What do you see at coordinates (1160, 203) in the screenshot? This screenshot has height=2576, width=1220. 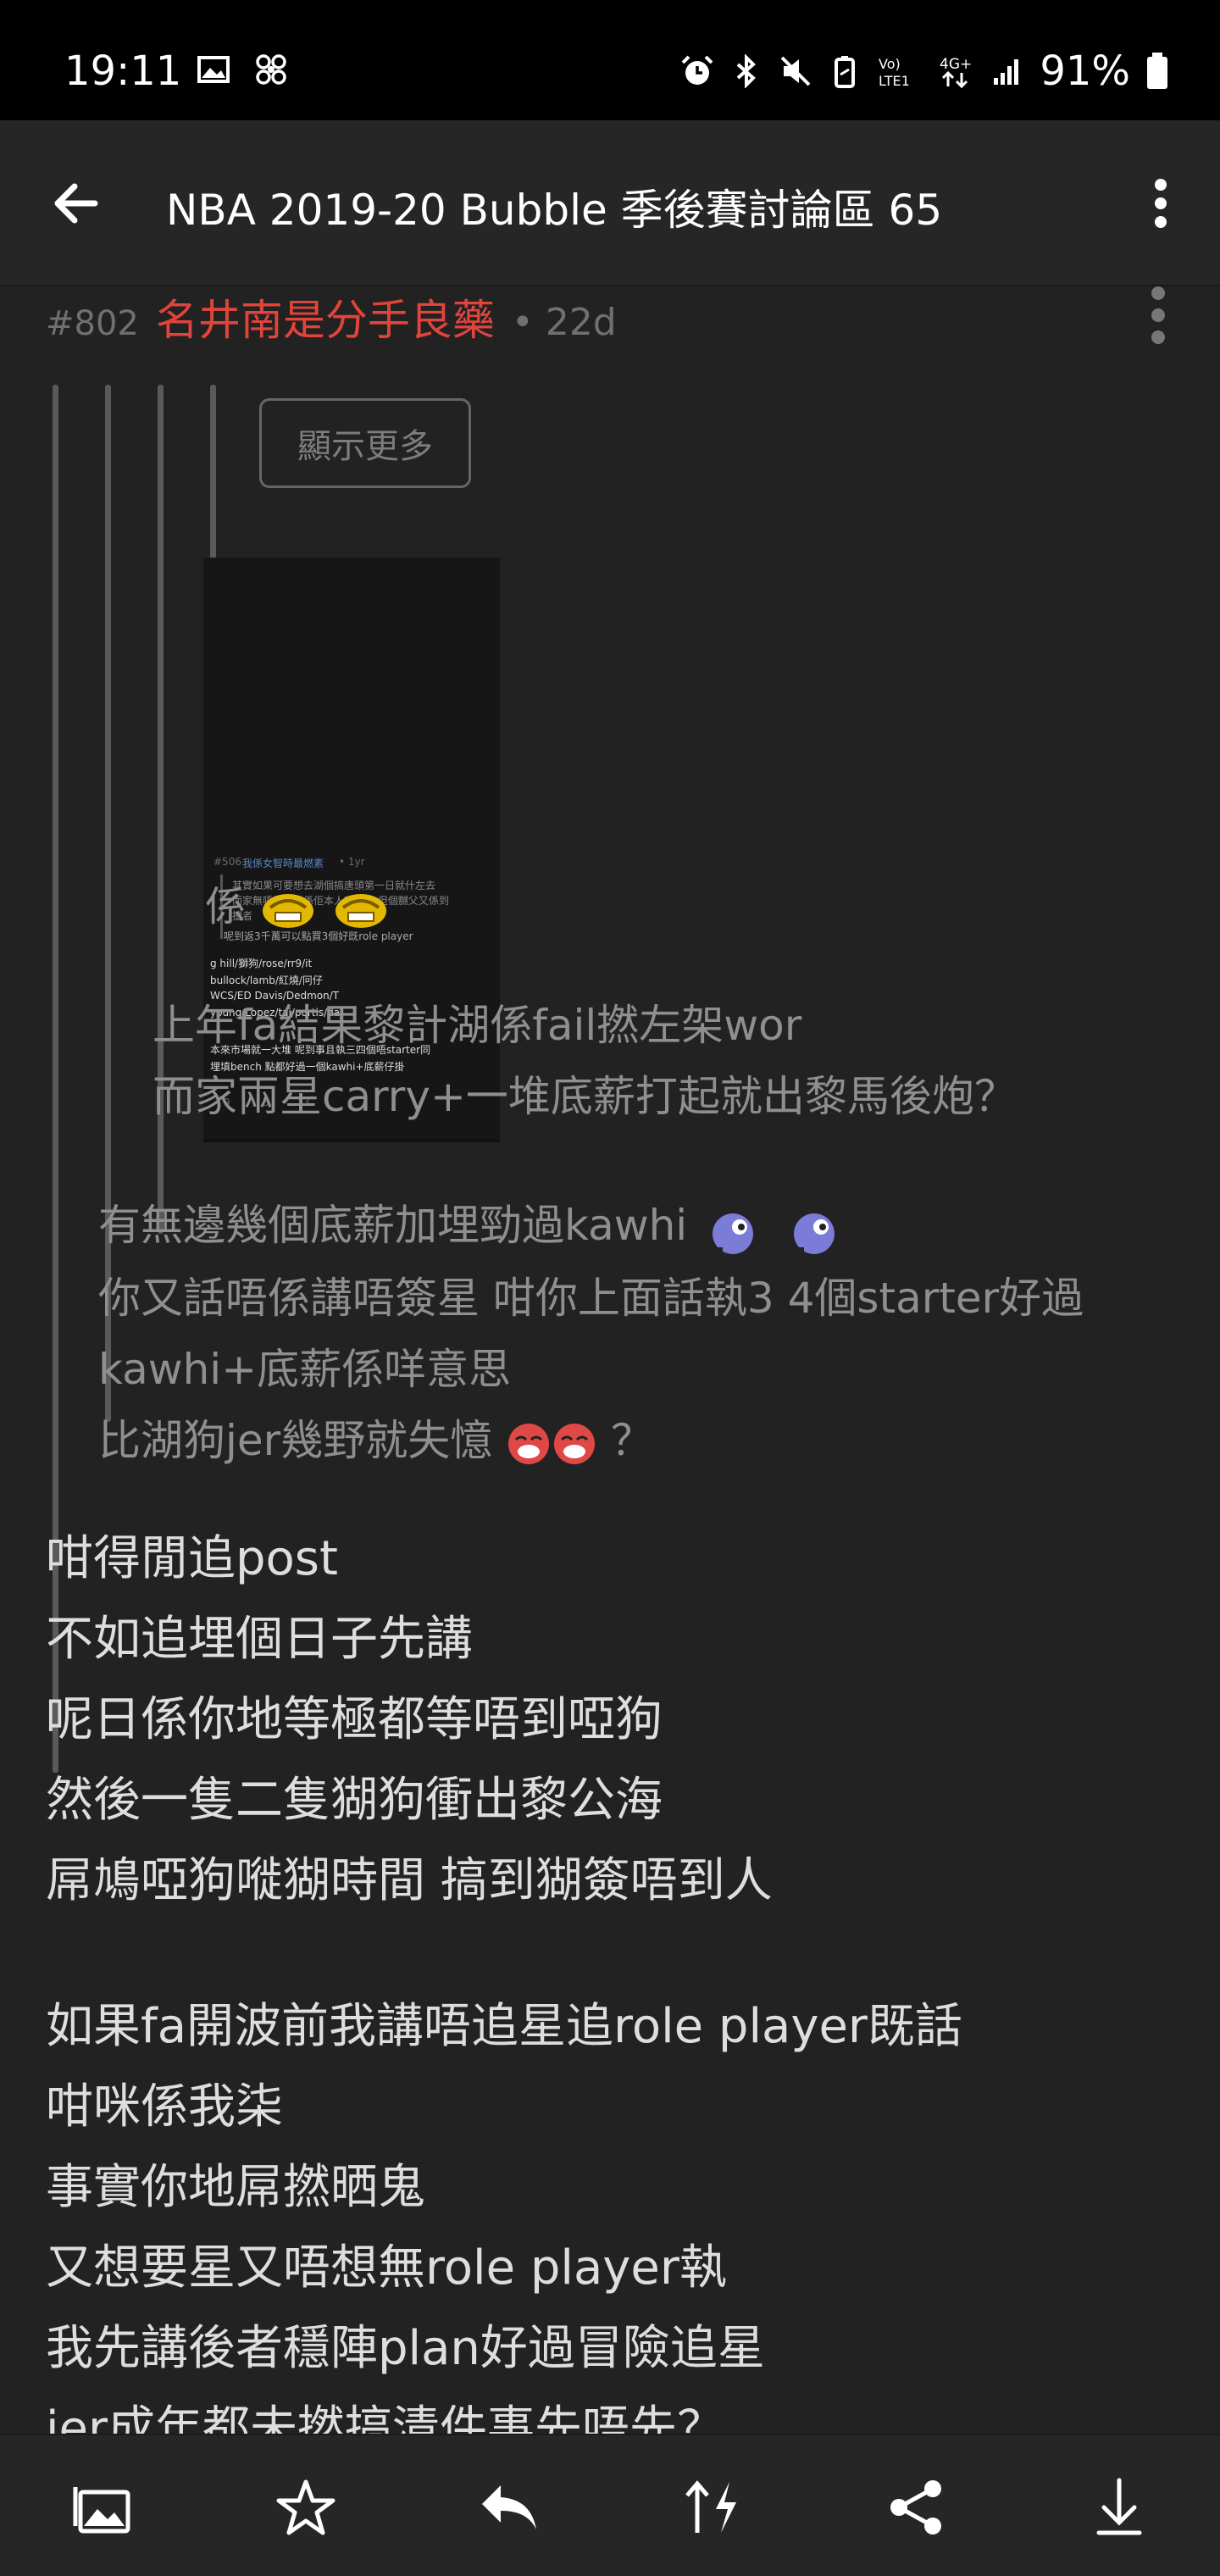 I see `more-vert-icon` at bounding box center [1160, 203].